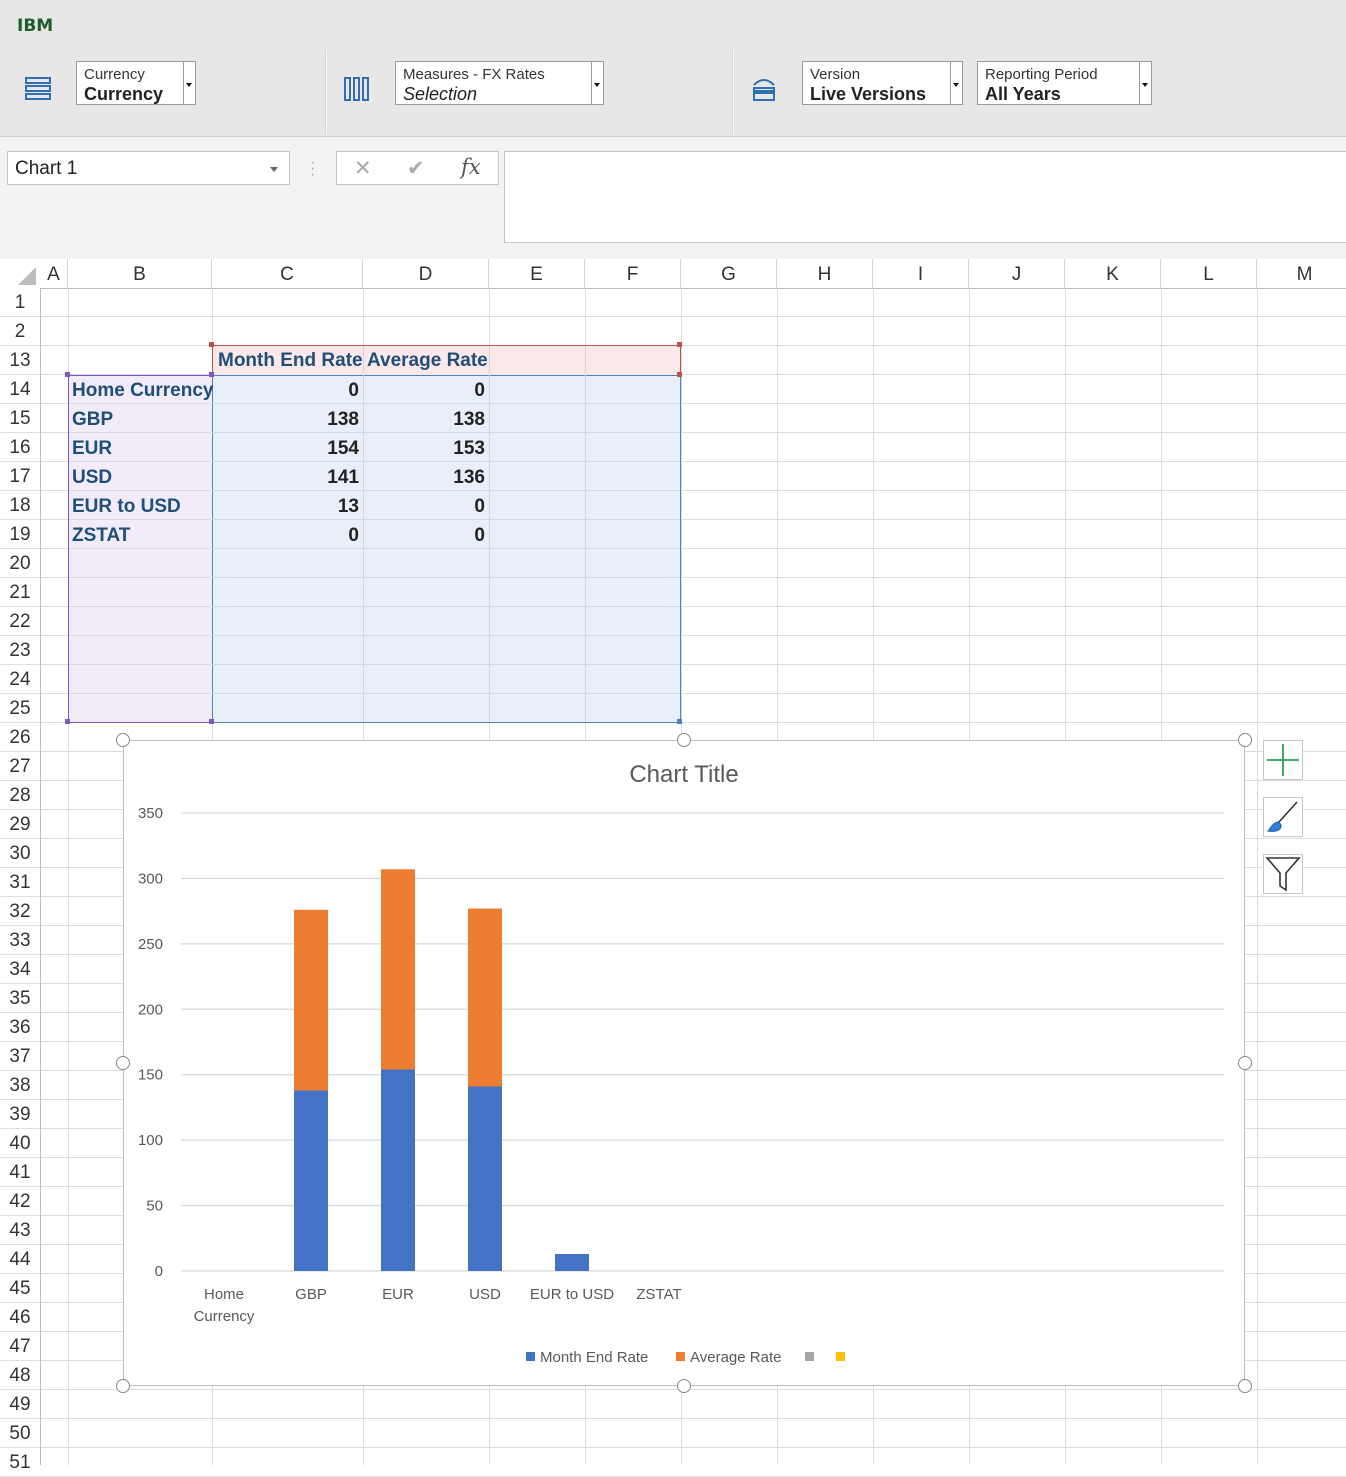 This screenshot has width=1346, height=1477. What do you see at coordinates (20, 853) in the screenshot?
I see `row-header-30: 30` at bounding box center [20, 853].